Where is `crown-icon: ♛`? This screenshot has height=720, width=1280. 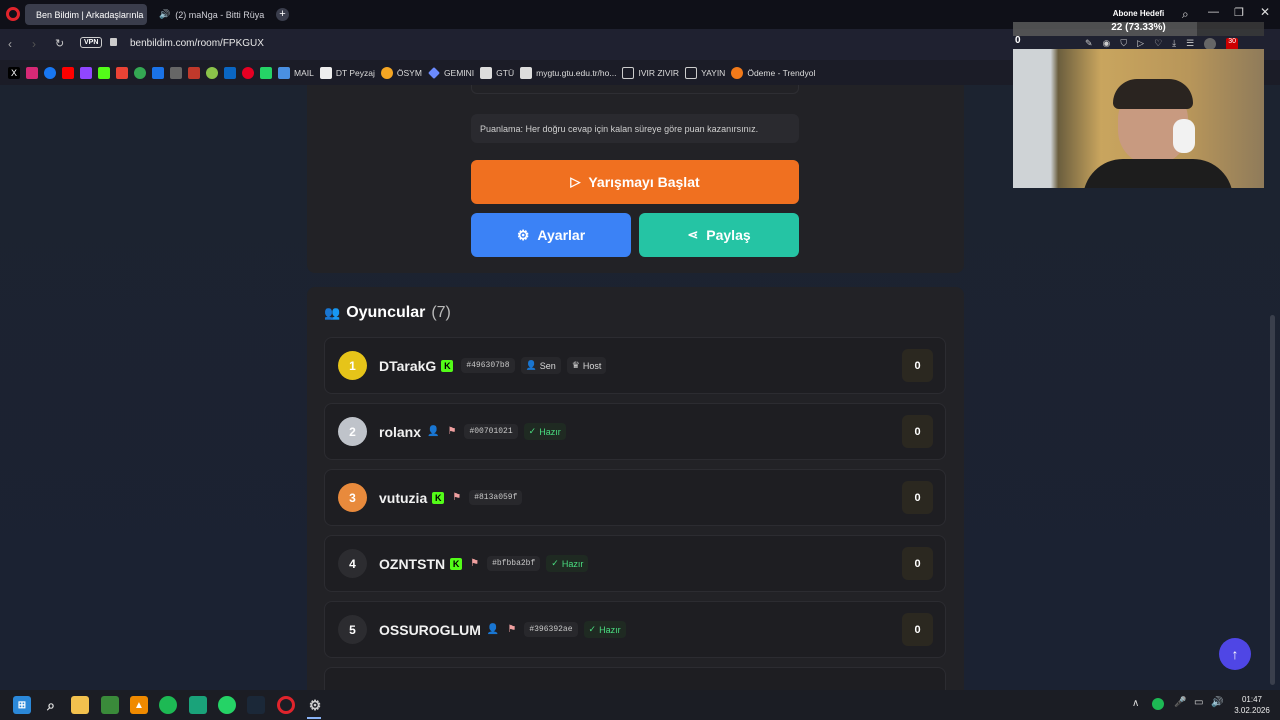
crown-icon: ♛ is located at coordinates (575, 365).